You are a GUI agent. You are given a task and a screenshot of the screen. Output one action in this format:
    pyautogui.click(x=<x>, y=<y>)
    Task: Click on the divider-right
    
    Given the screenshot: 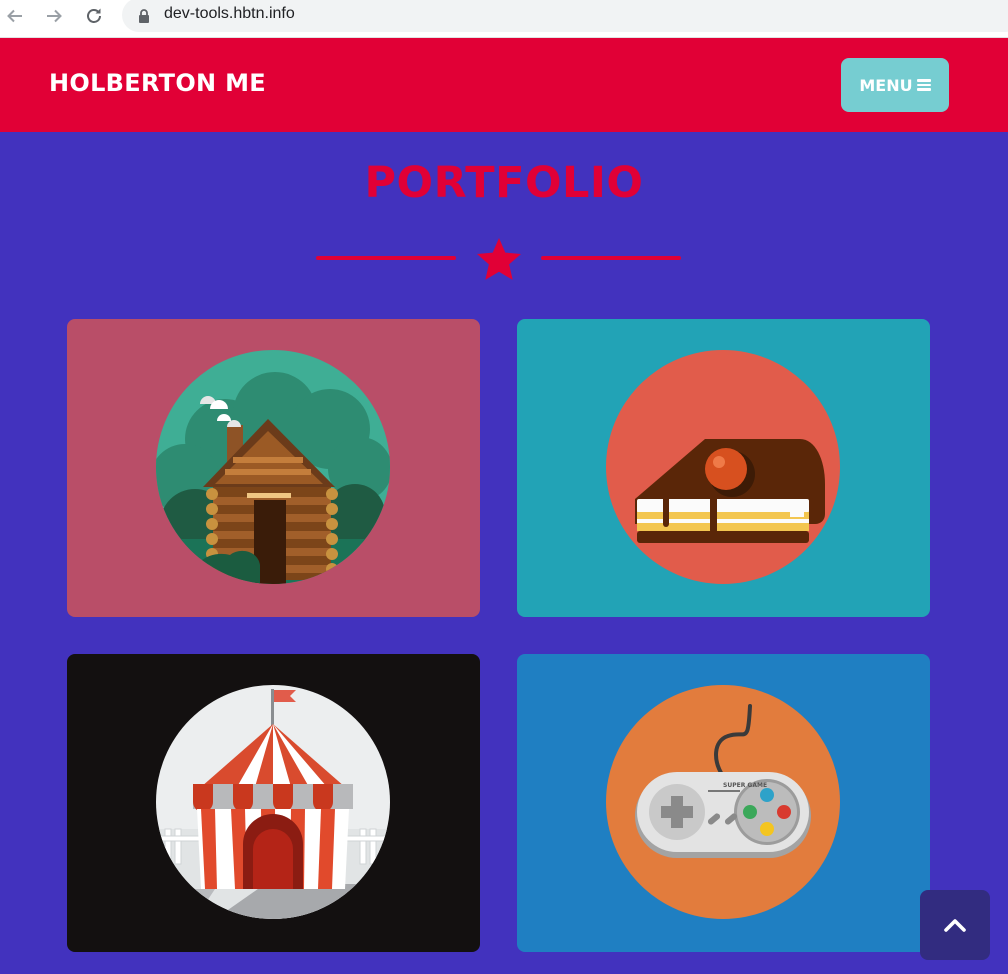 What is the action you would take?
    pyautogui.click(x=611, y=258)
    